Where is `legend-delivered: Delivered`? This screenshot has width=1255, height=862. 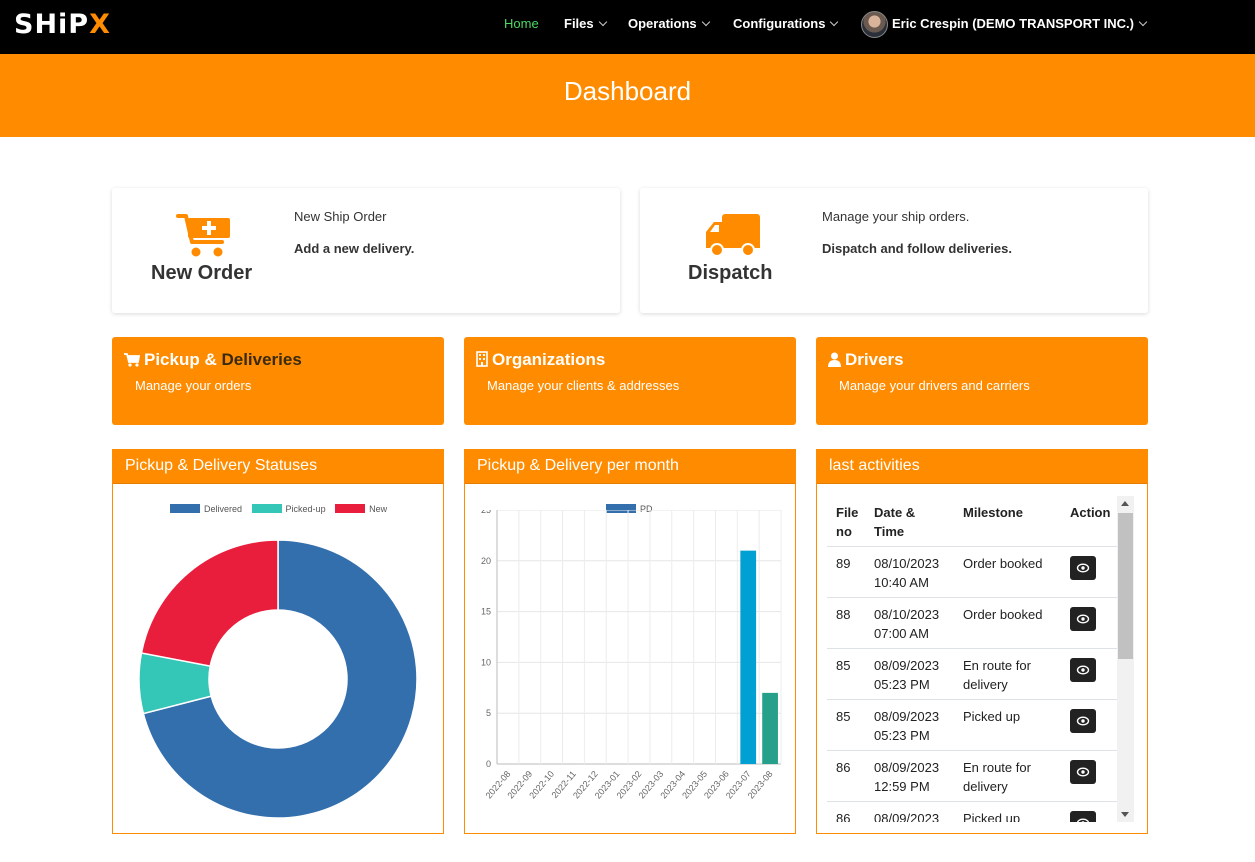 legend-delivered: Delivered is located at coordinates (206, 509).